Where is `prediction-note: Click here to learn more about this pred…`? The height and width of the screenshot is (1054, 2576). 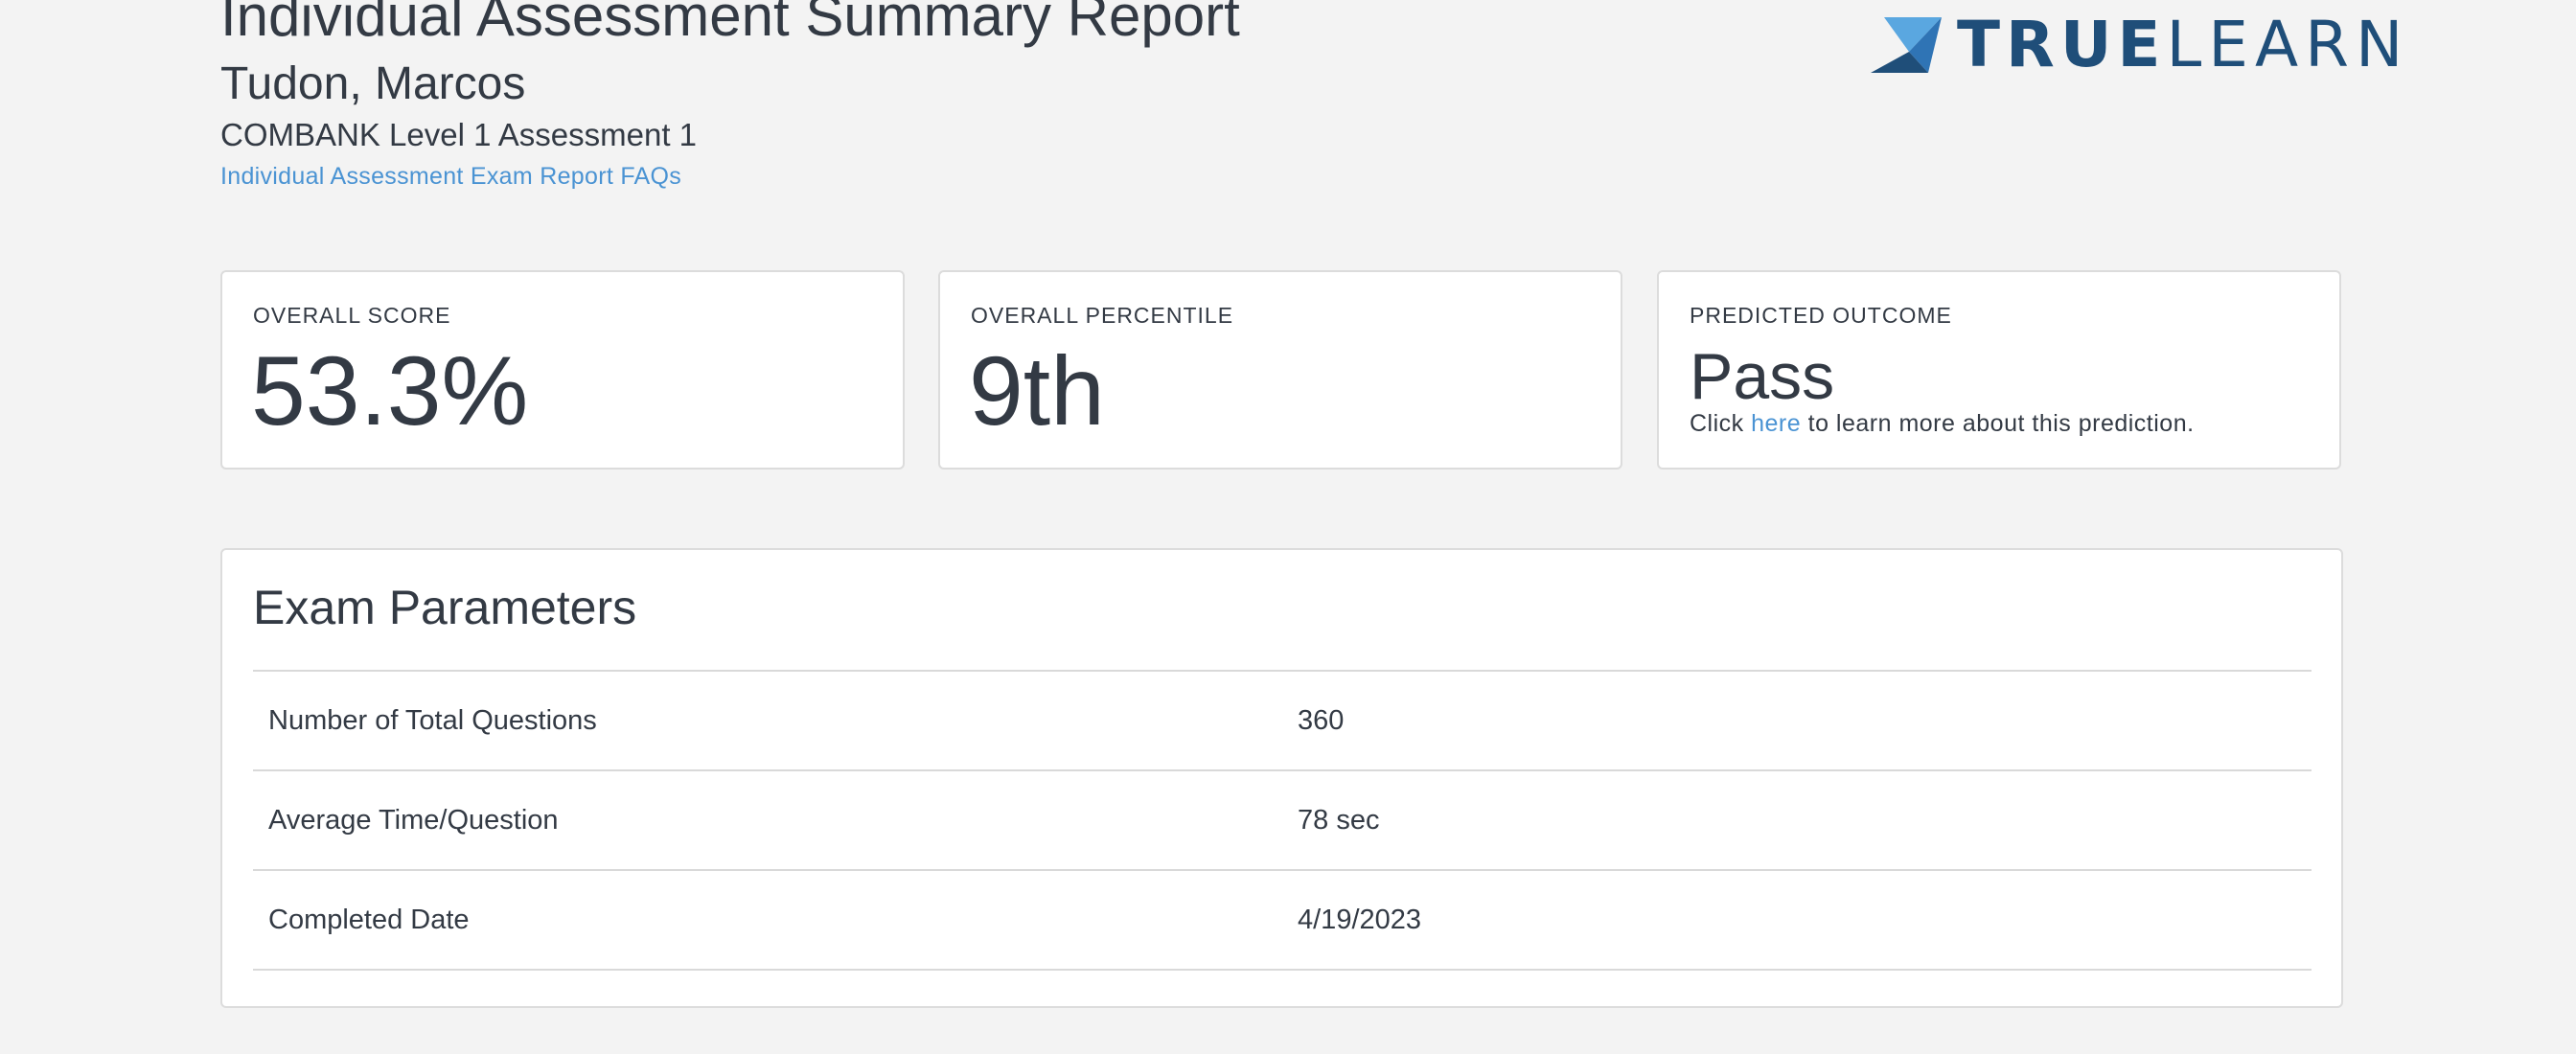
prediction-note: Click here to learn more about this pred… is located at coordinates (1942, 423).